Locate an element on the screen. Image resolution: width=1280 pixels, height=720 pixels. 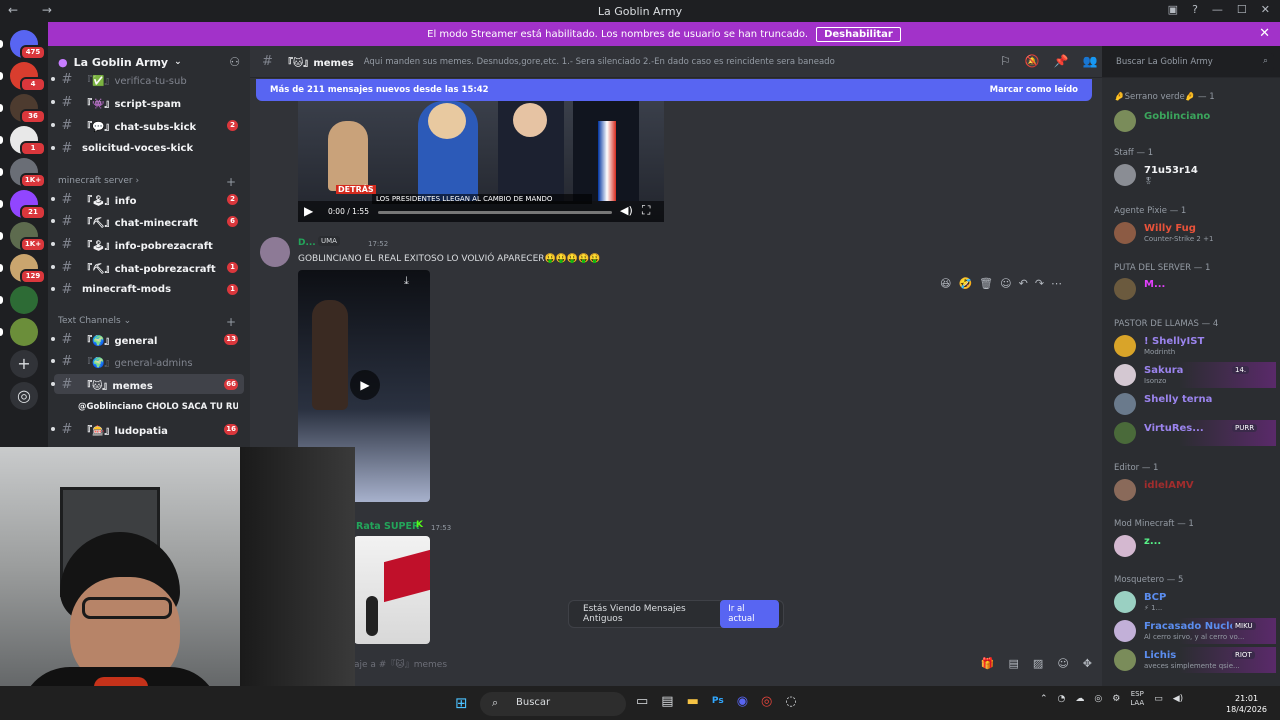
forward-icon: ↷ is located at coordinates (1039, 283).